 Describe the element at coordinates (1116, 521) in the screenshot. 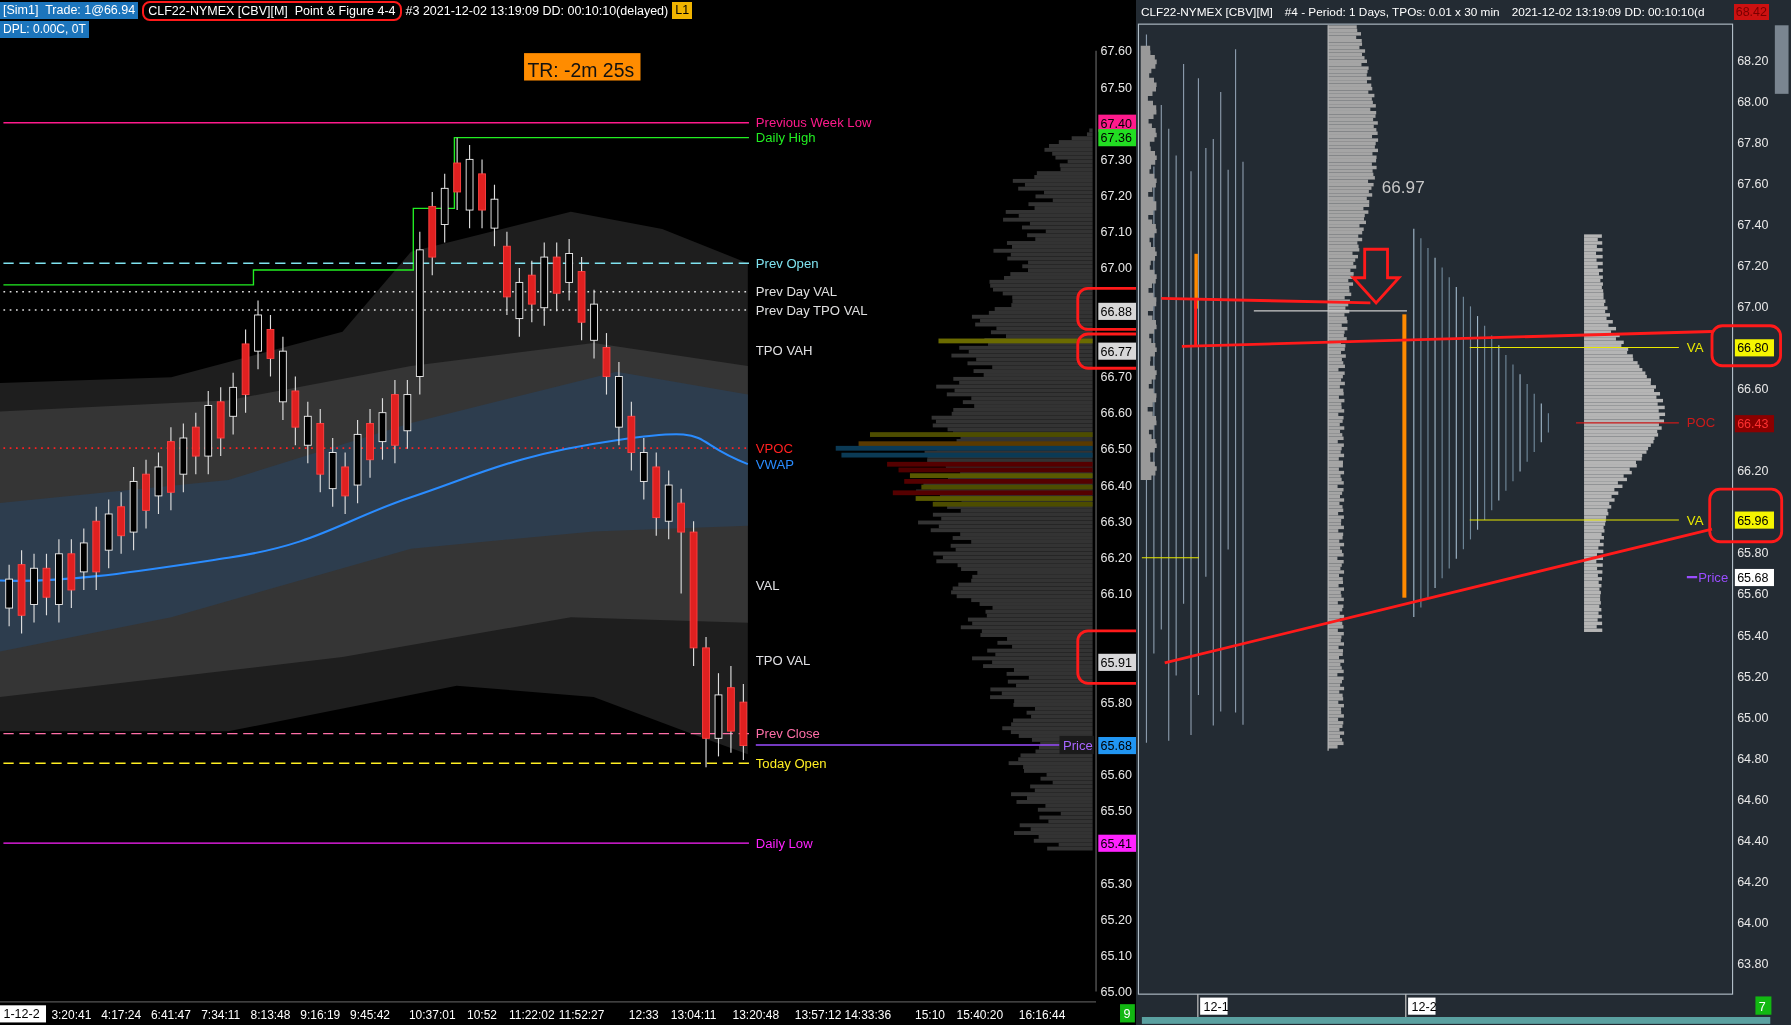

I see `price-tick-label: 66.30` at that location.